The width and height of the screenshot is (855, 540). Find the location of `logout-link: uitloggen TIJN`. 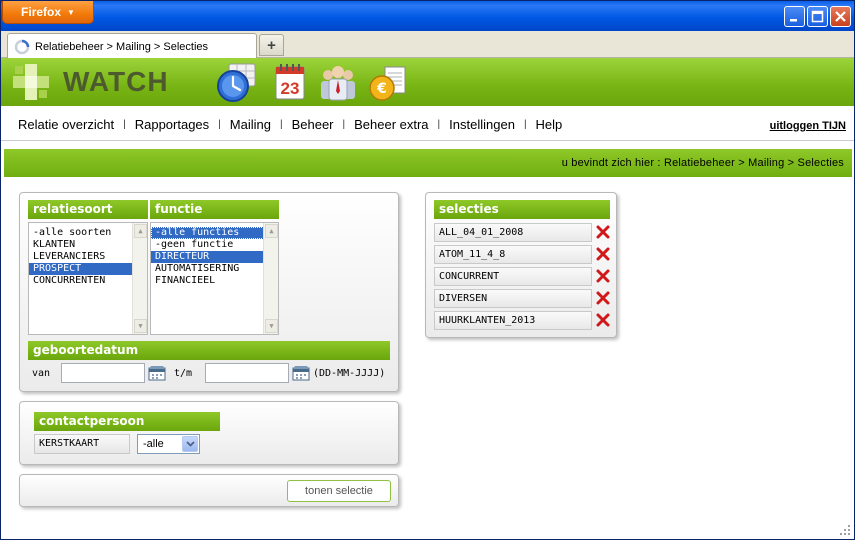

logout-link: uitloggen TIJN is located at coordinates (808, 126).